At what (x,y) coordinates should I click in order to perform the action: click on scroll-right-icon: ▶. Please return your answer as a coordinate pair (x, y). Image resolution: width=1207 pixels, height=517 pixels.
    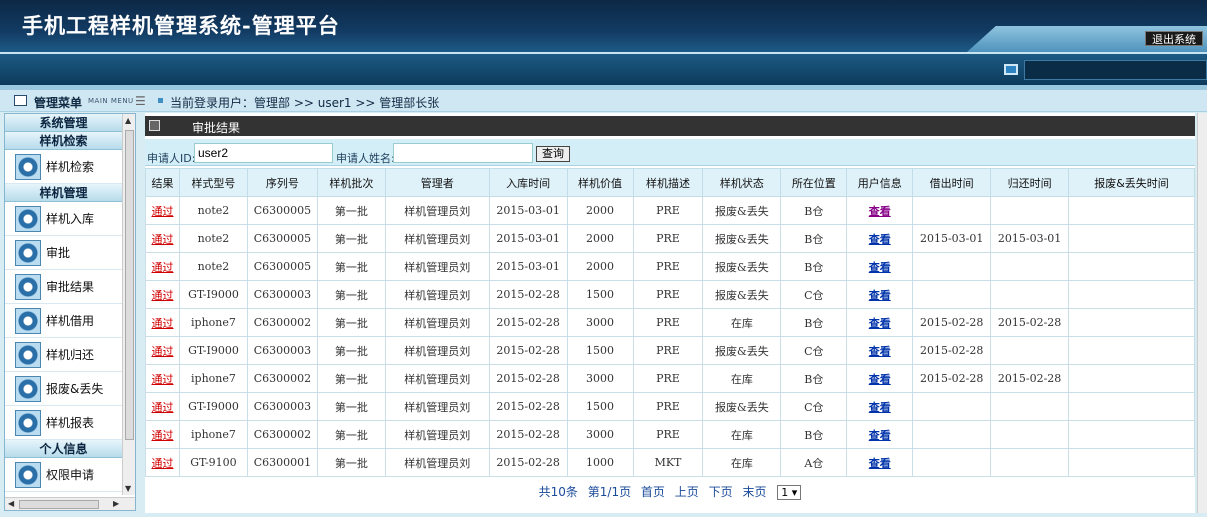
    Looking at the image, I should click on (116, 503).